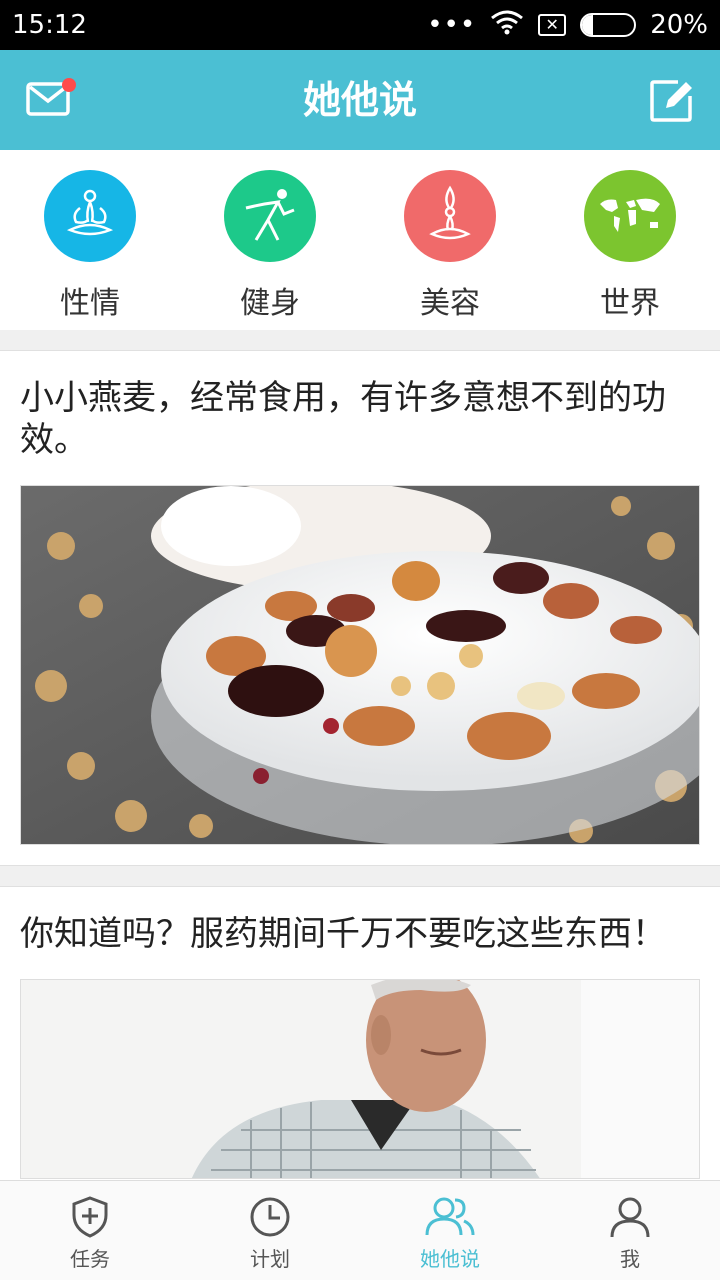 The width and height of the screenshot is (720, 1280). I want to click on world-map-icon, so click(630, 215).